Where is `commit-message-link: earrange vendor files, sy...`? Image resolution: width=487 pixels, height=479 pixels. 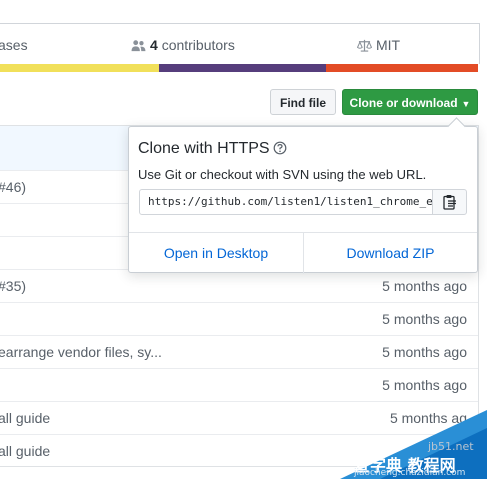
commit-message-link: earrange vendor files, sy... is located at coordinates (81, 352).